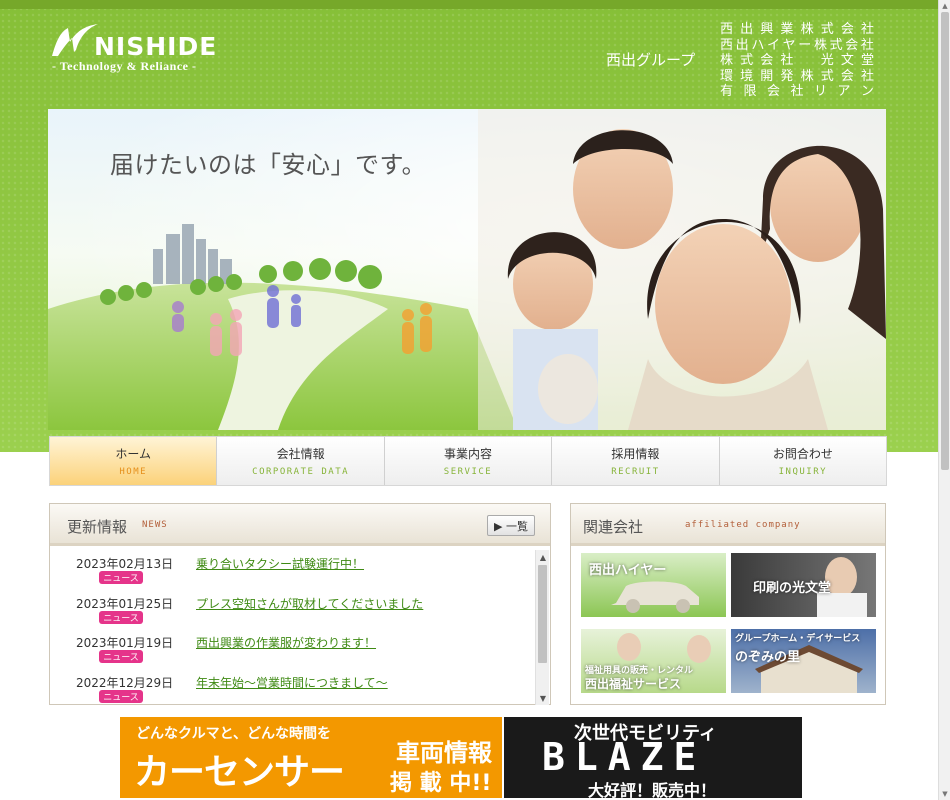  Describe the element at coordinates (792, 588) in the screenshot. I see `affiliate-label-kobundo: 印刷の光文堂` at that location.